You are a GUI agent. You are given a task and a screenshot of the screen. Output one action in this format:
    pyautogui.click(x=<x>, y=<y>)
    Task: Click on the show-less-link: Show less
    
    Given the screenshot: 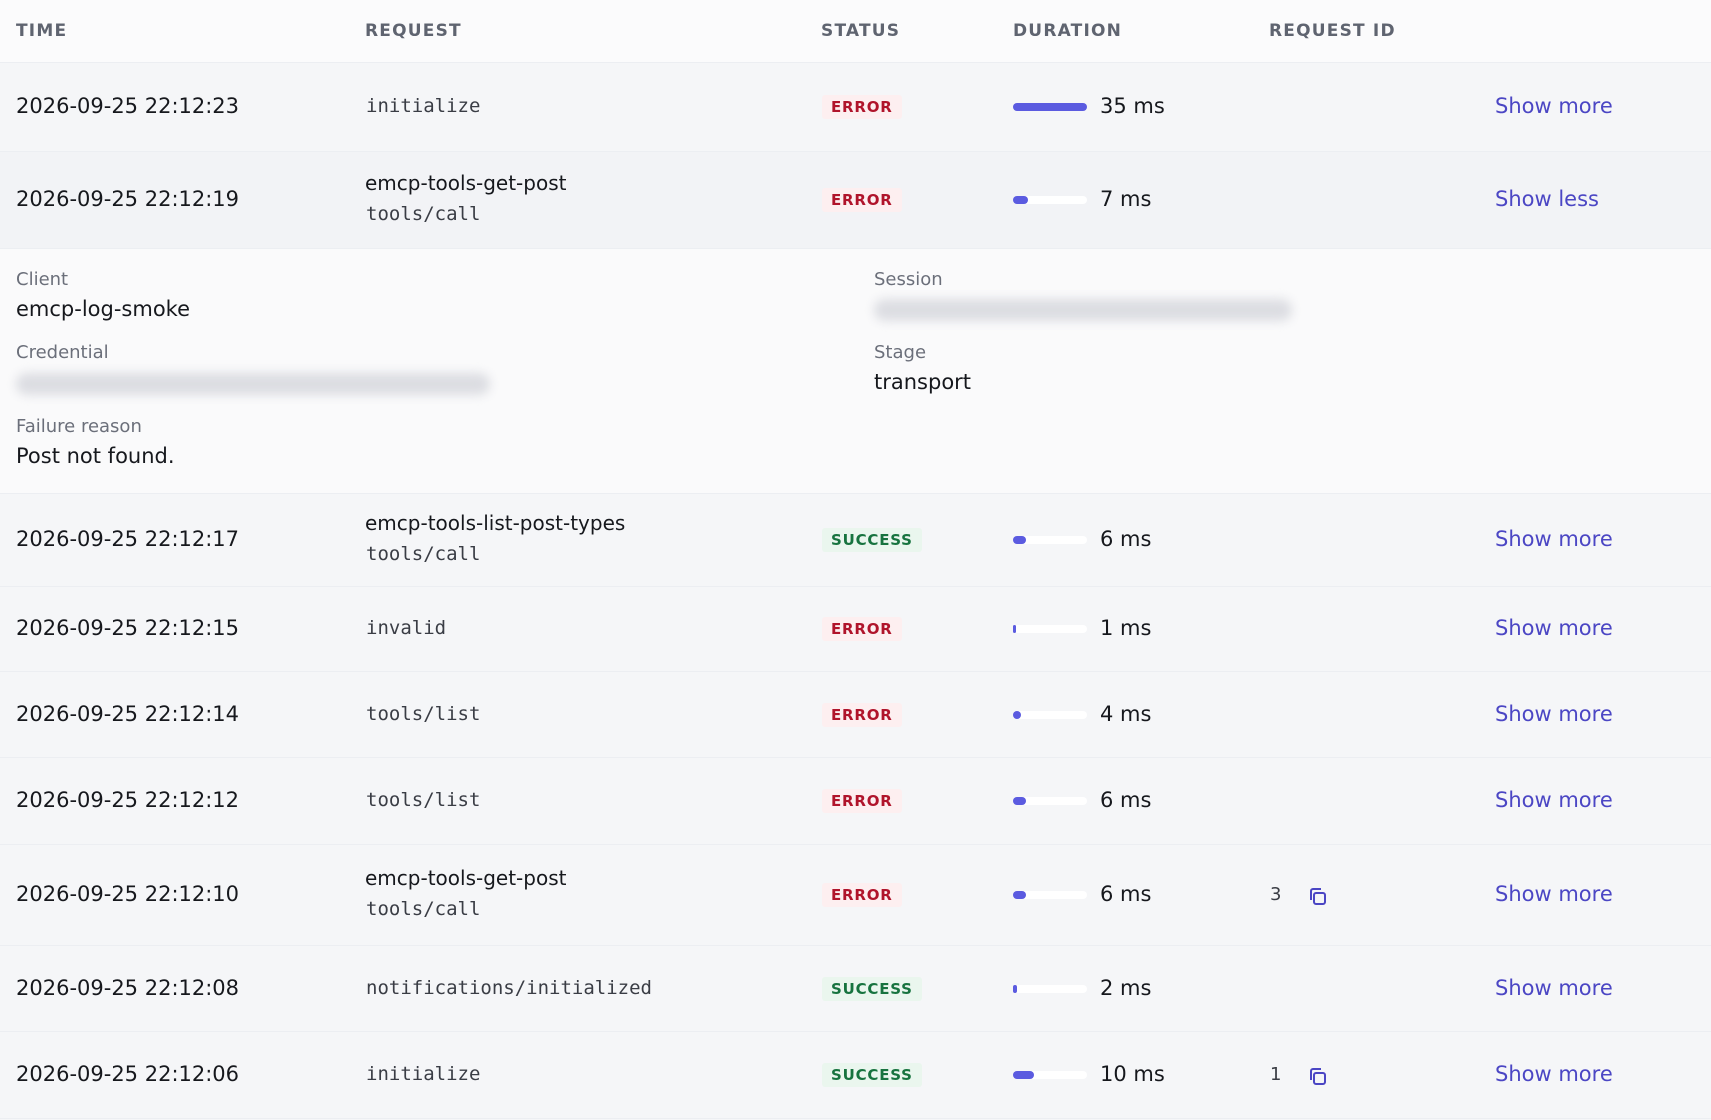 What is the action you would take?
    pyautogui.click(x=1547, y=199)
    